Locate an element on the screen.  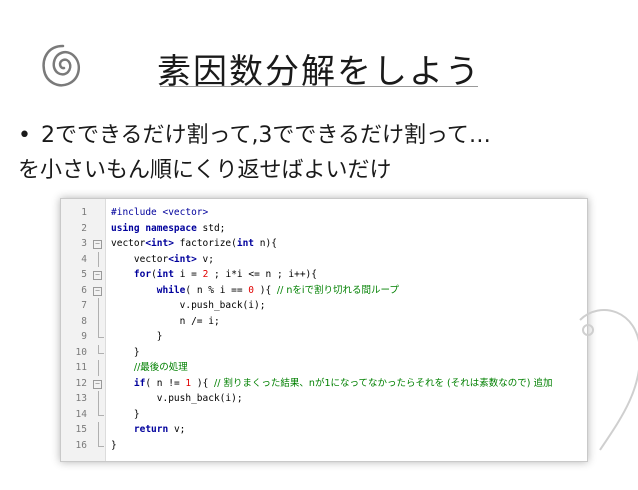
code-token: ; i*i <= n ; i++){ is located at coordinates (262, 274).